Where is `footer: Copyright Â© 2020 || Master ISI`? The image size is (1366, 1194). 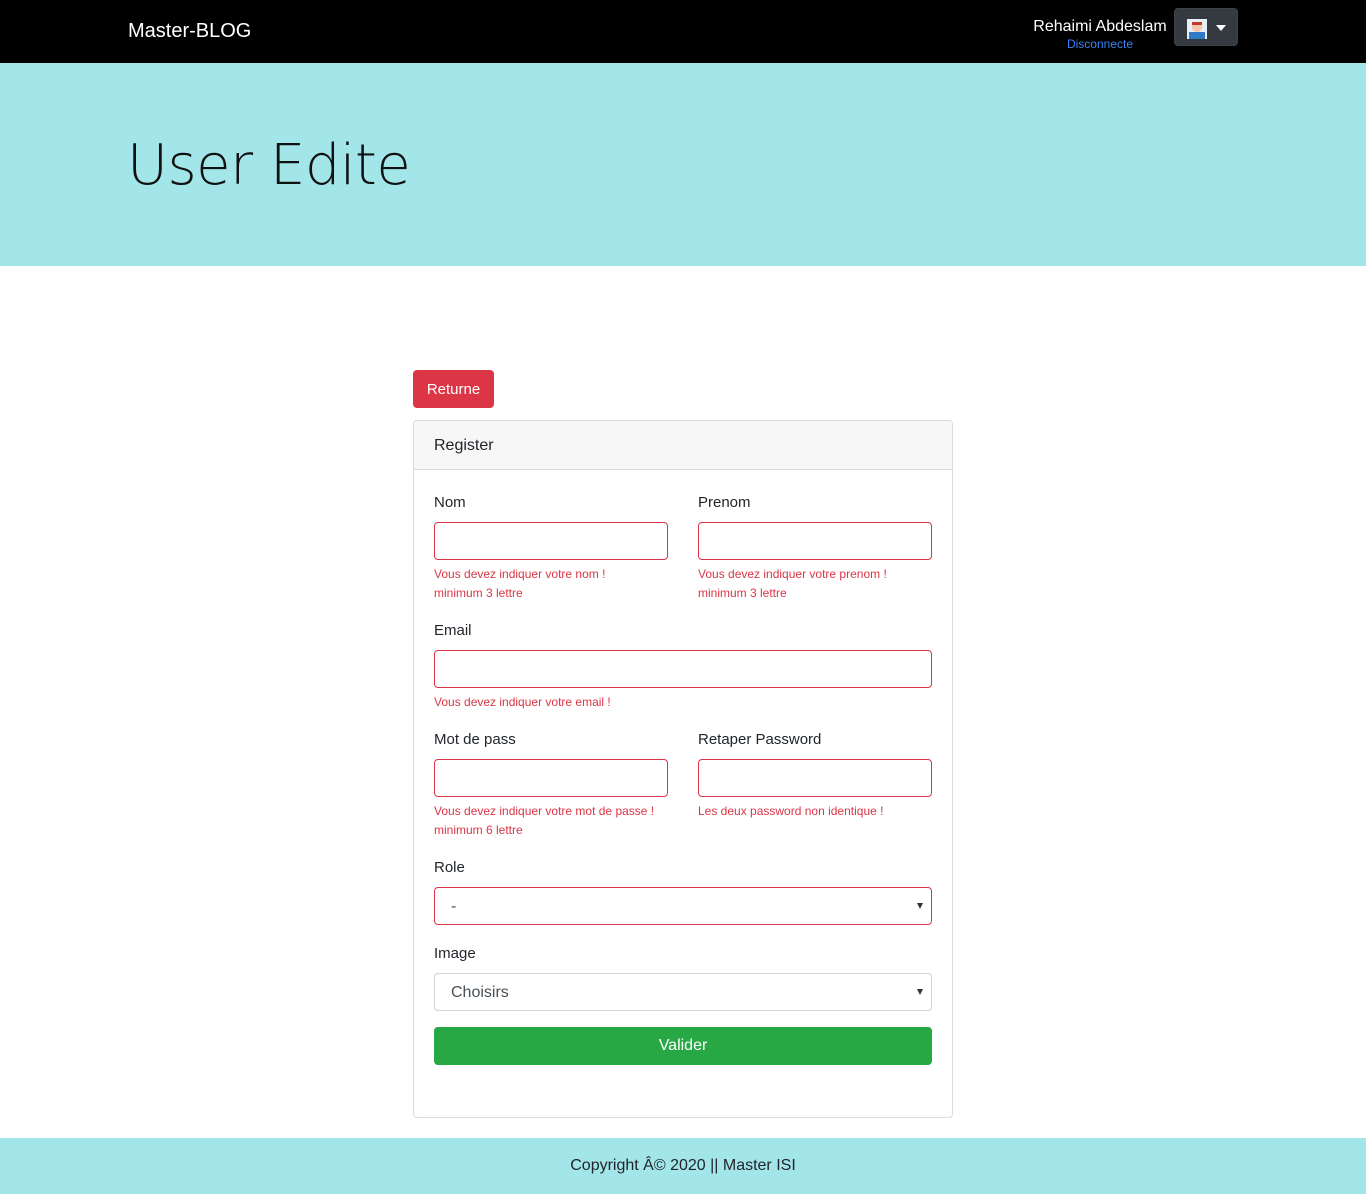
footer: Copyright Â© 2020 || Master ISI is located at coordinates (683, 1166).